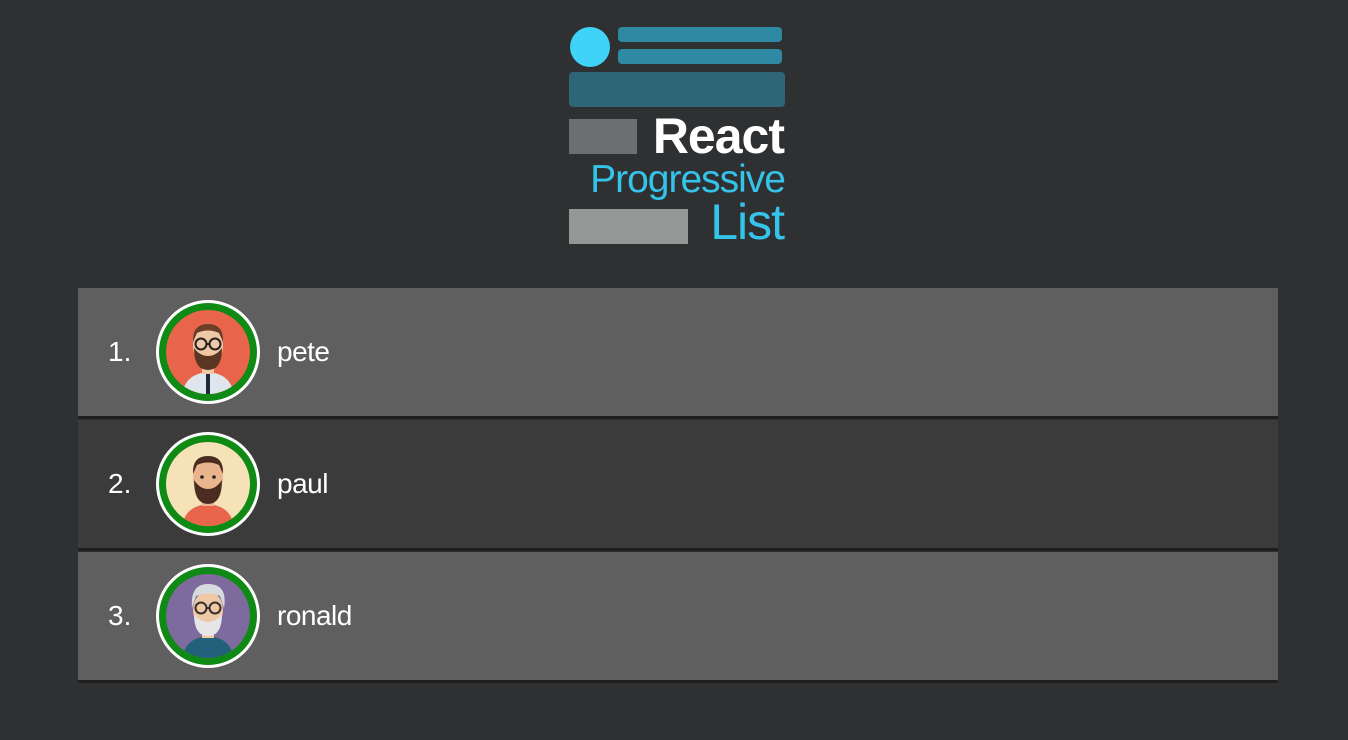  Describe the element at coordinates (120, 351) in the screenshot. I see `item-number: 1.` at that location.